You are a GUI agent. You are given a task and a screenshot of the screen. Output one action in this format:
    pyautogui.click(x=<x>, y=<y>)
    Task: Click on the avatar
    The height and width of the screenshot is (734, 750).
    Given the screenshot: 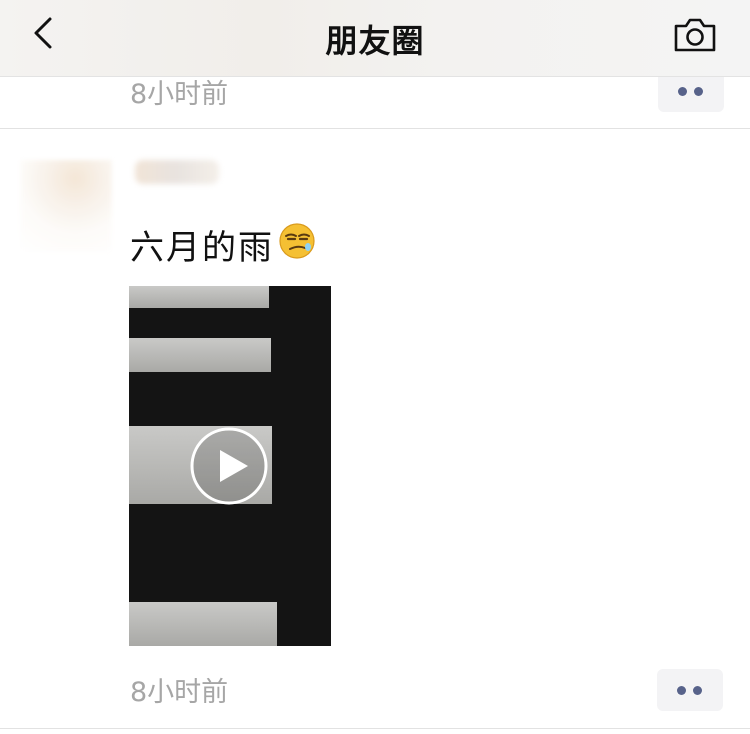 What is the action you would take?
    pyautogui.click(x=66, y=206)
    